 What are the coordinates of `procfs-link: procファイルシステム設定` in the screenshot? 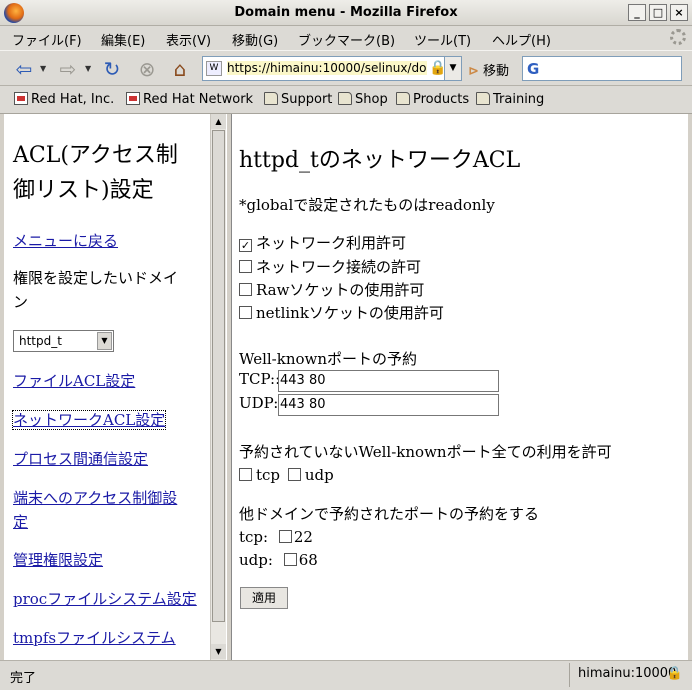 It's located at (110, 599).